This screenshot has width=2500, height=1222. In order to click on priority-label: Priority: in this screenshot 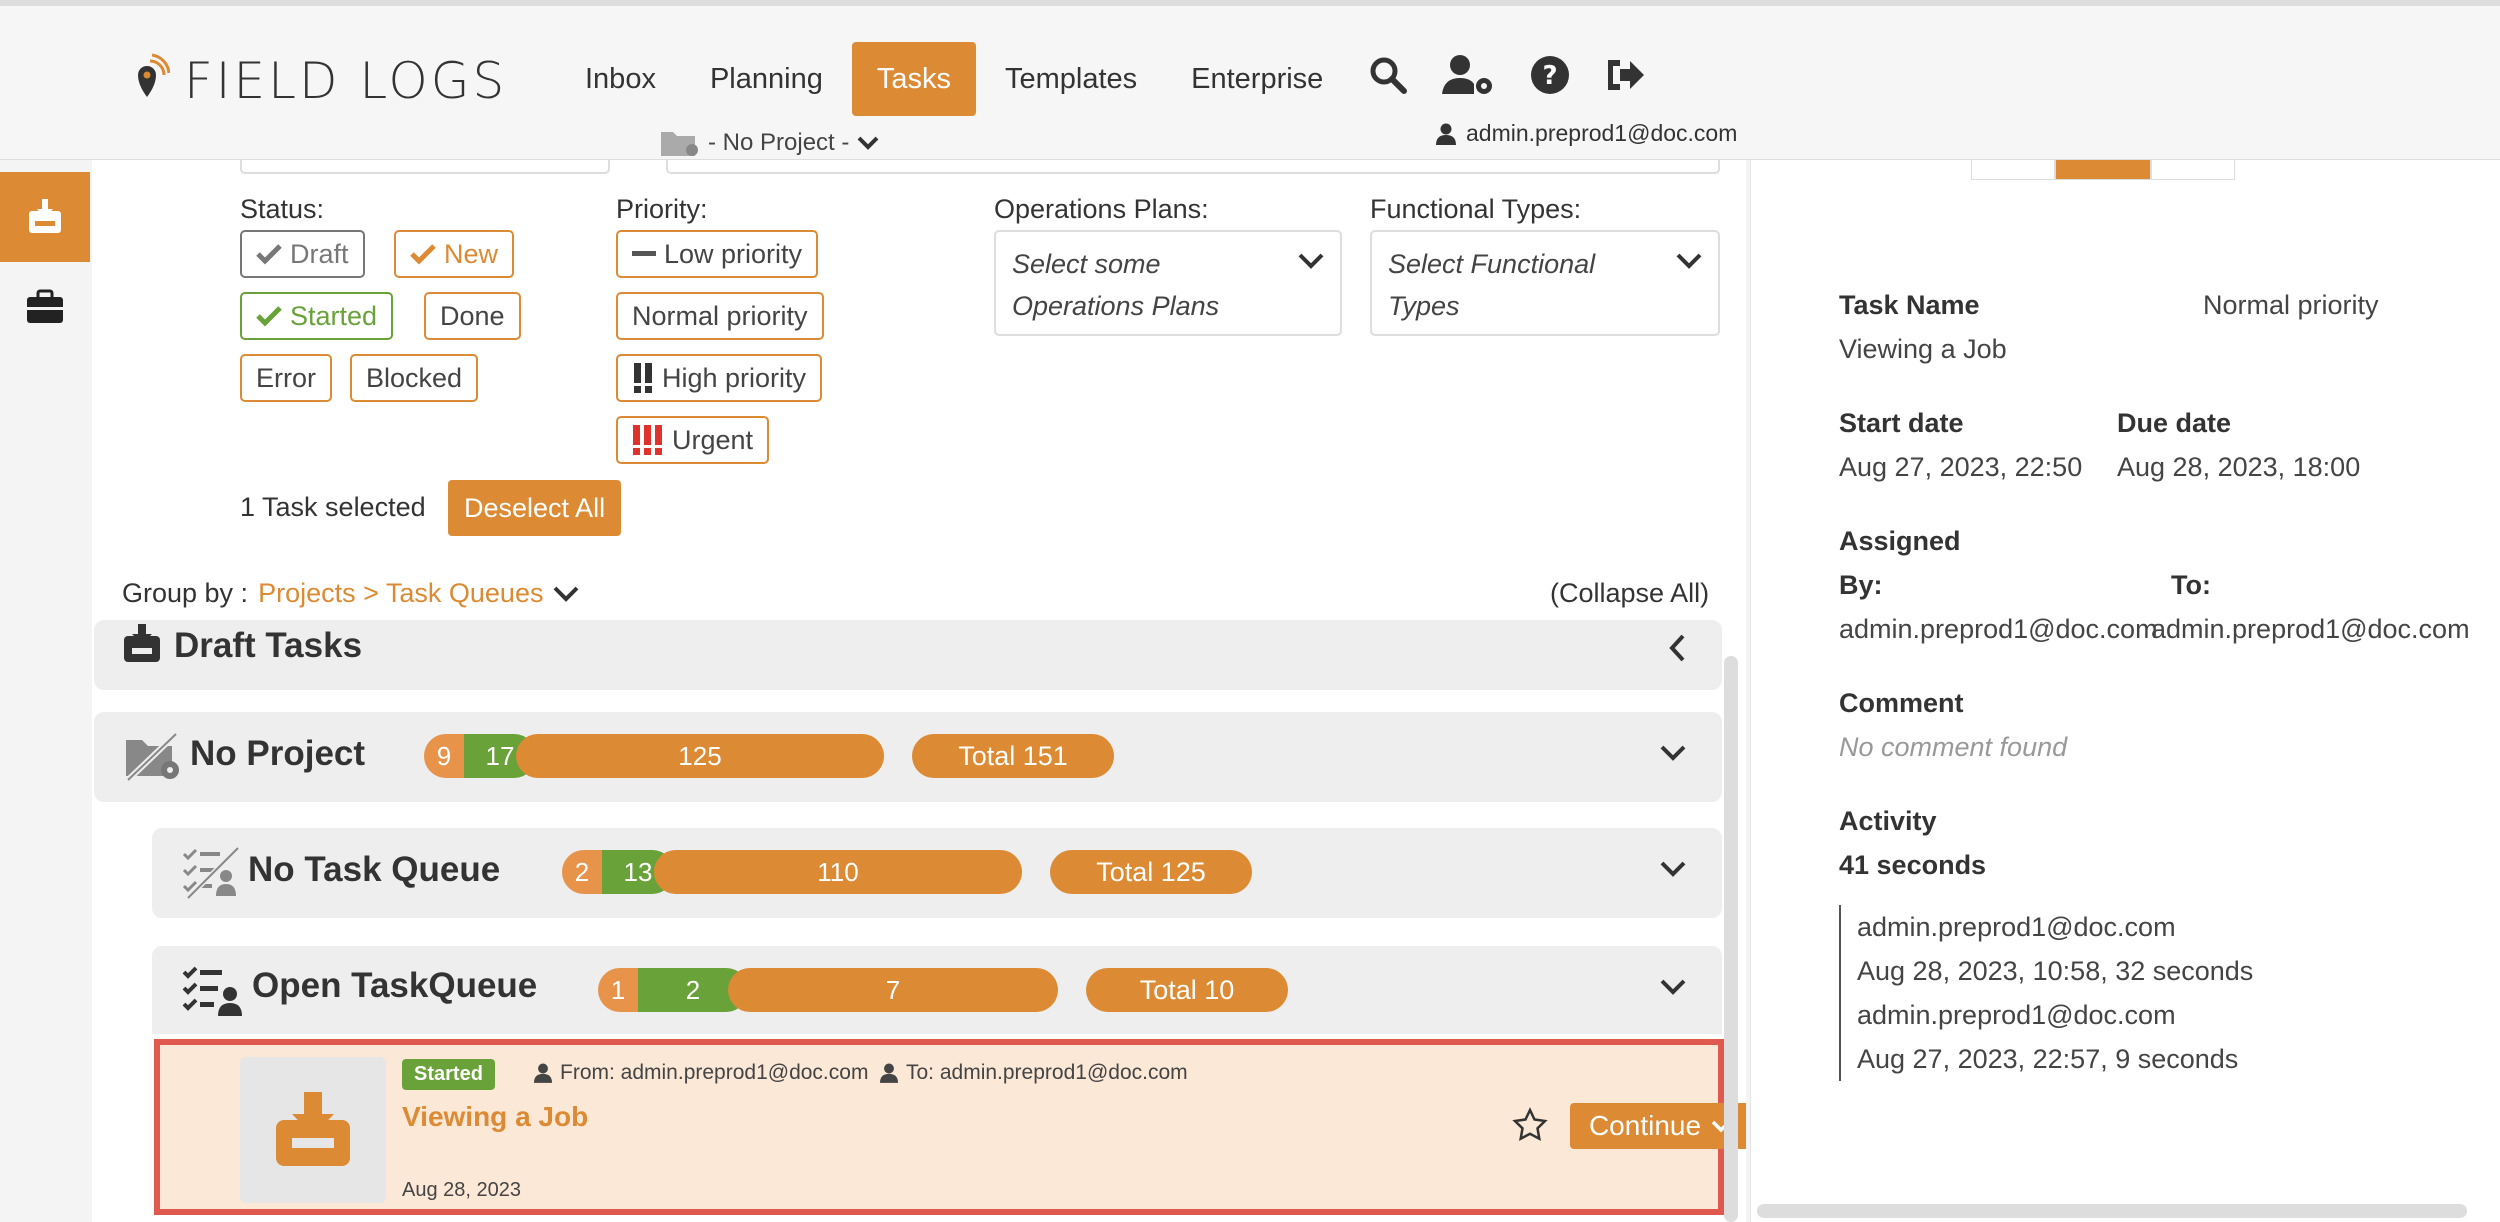, I will do `click(662, 209)`.